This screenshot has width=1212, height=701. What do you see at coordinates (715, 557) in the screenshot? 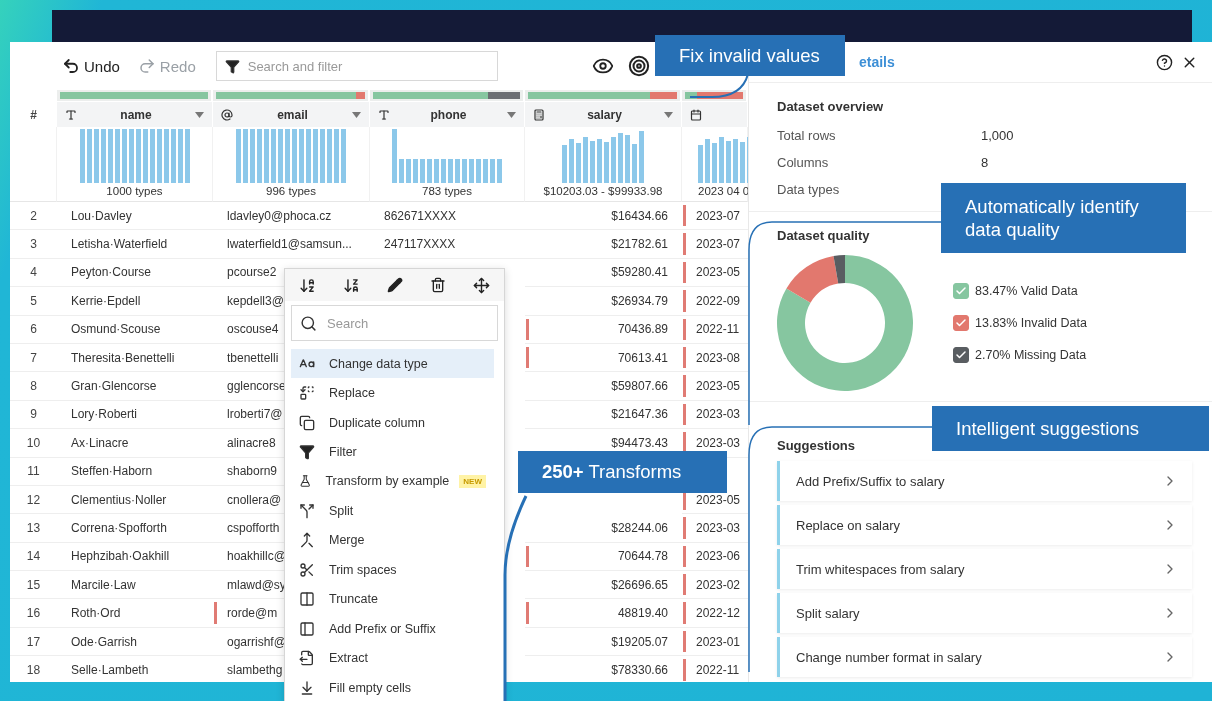
I see `table-cell: 2023-06` at bounding box center [715, 557].